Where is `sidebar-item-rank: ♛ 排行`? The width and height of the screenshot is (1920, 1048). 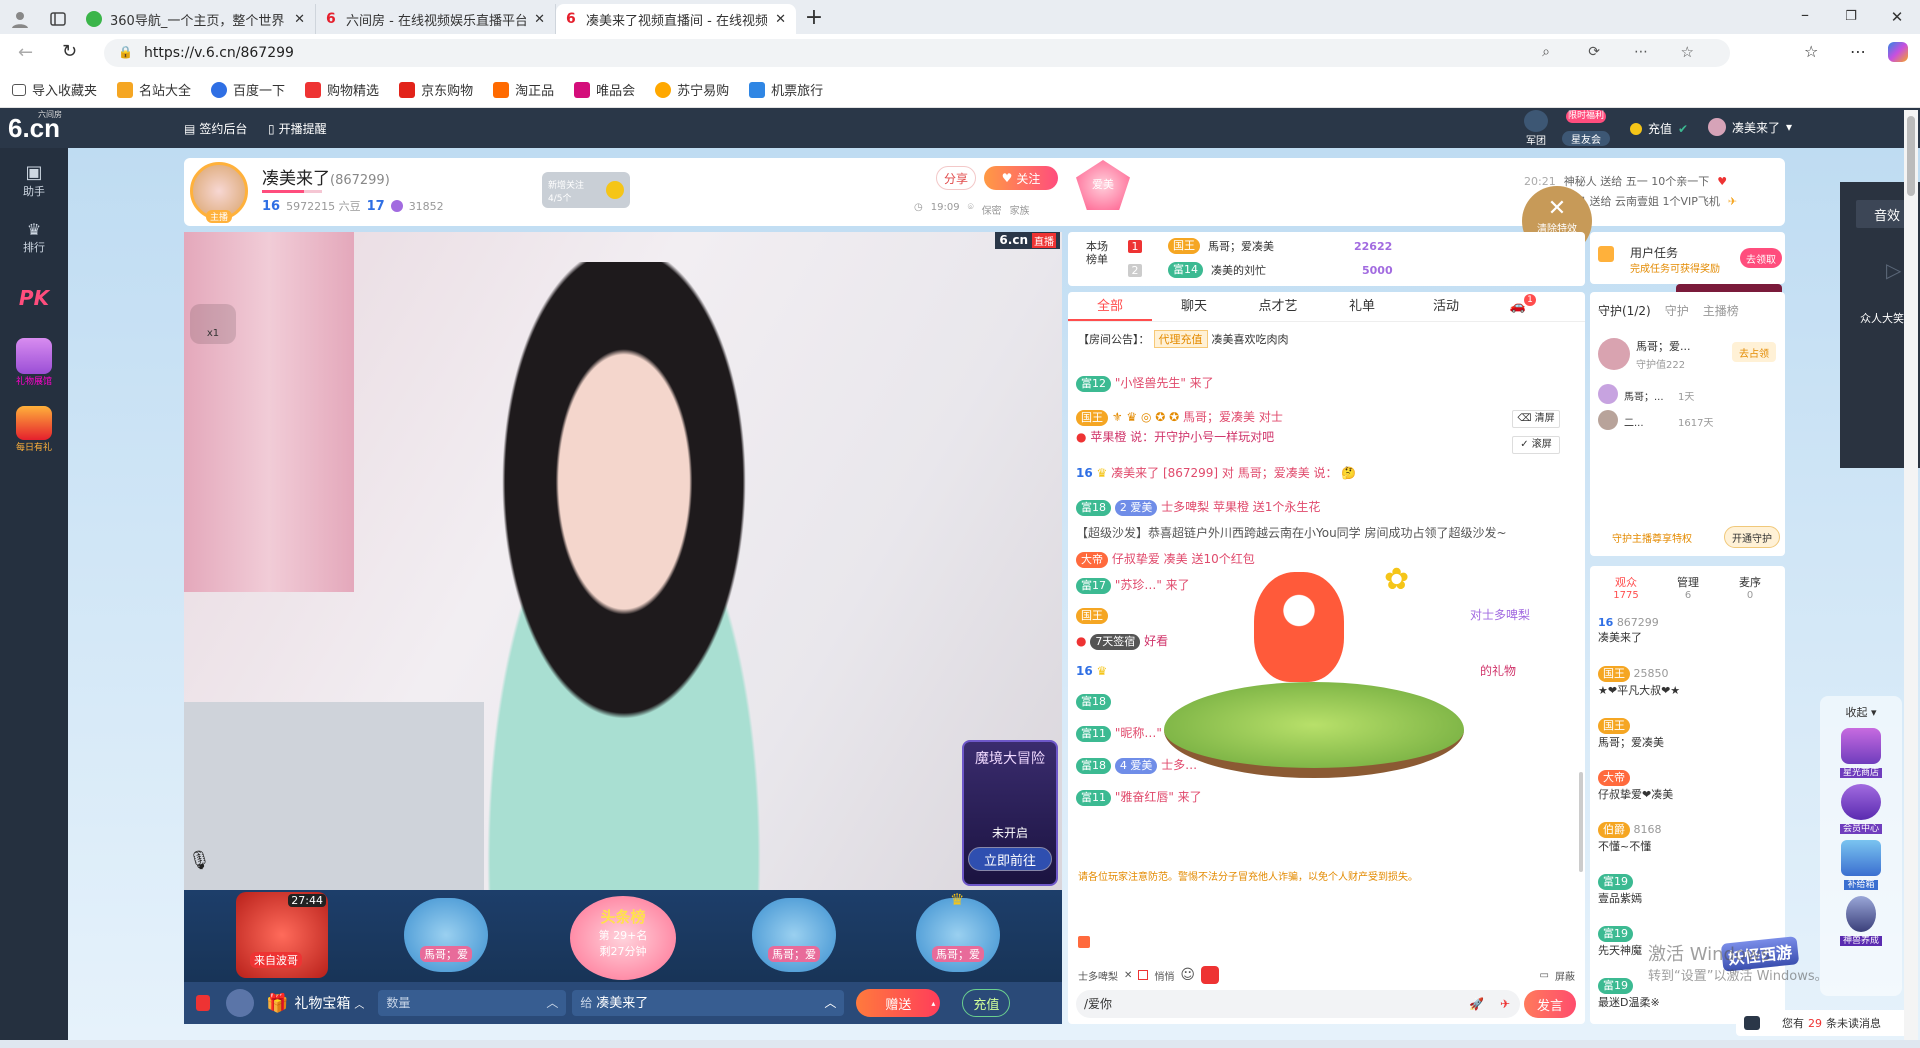
sidebar-item-rank: ♛ 排行 is located at coordinates (34, 237).